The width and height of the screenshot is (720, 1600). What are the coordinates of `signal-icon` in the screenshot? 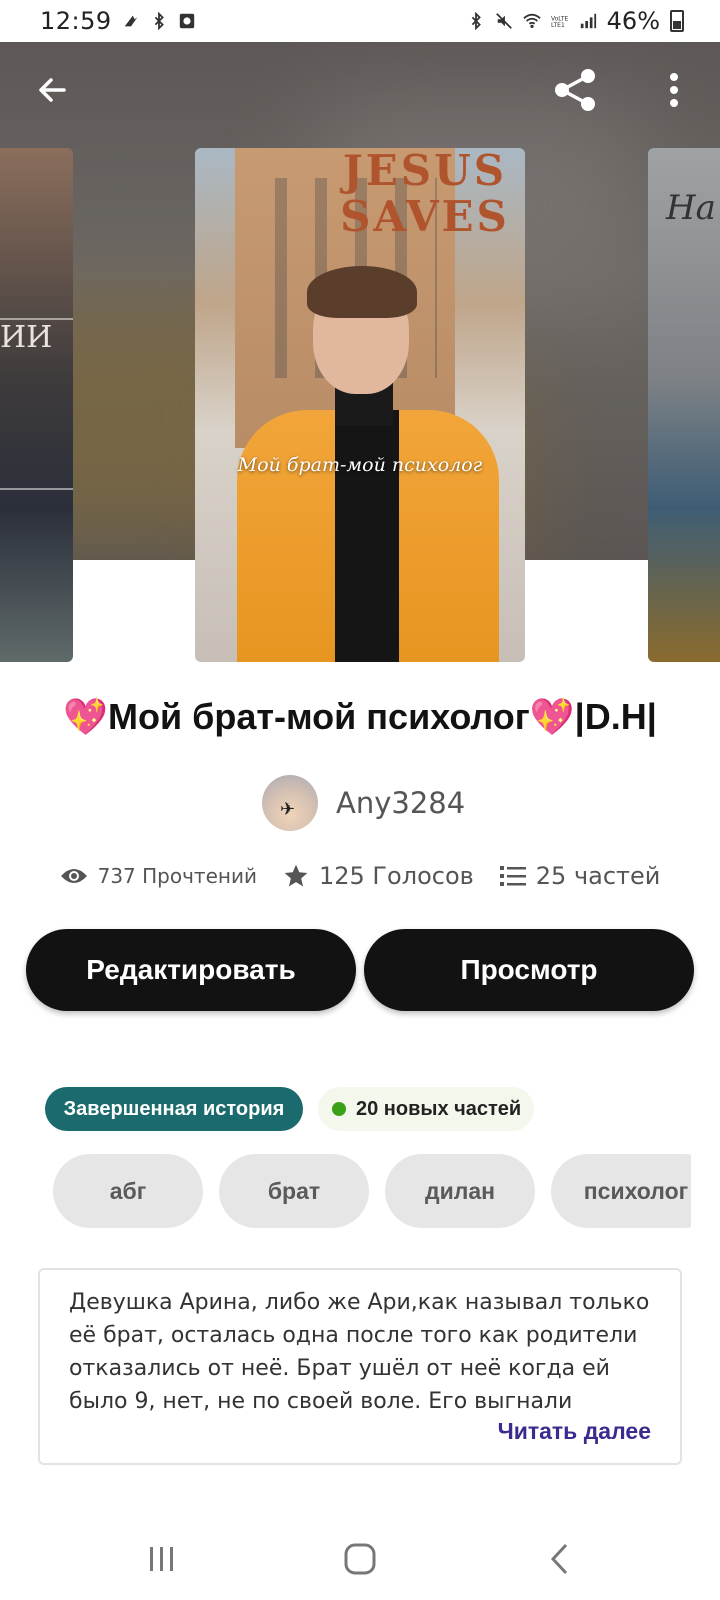 It's located at (588, 21).